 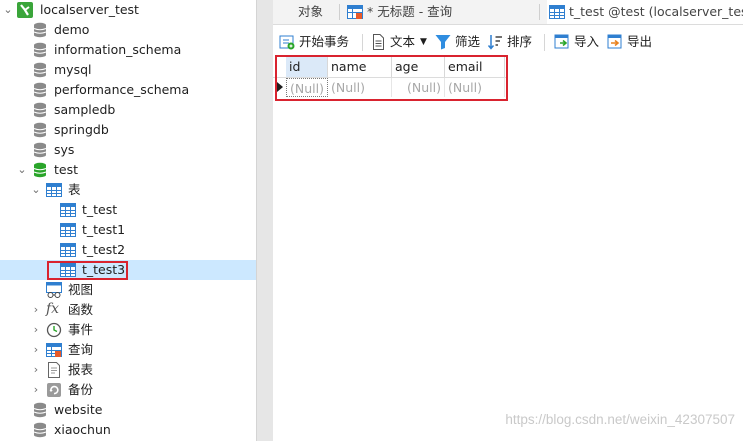 What do you see at coordinates (128, 210) in the screenshot?
I see `tree-table-t-test: t_test` at bounding box center [128, 210].